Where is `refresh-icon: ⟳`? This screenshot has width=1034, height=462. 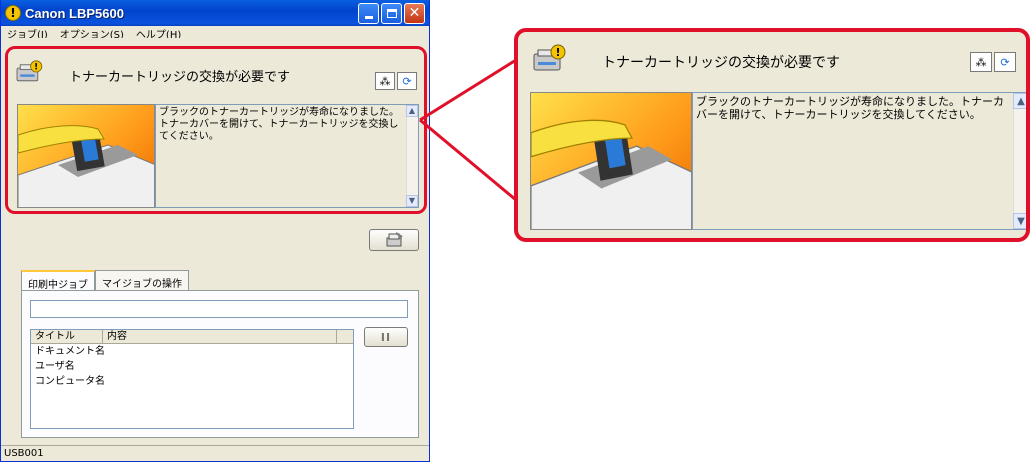
refresh-icon: ⟳ is located at coordinates (1005, 62).